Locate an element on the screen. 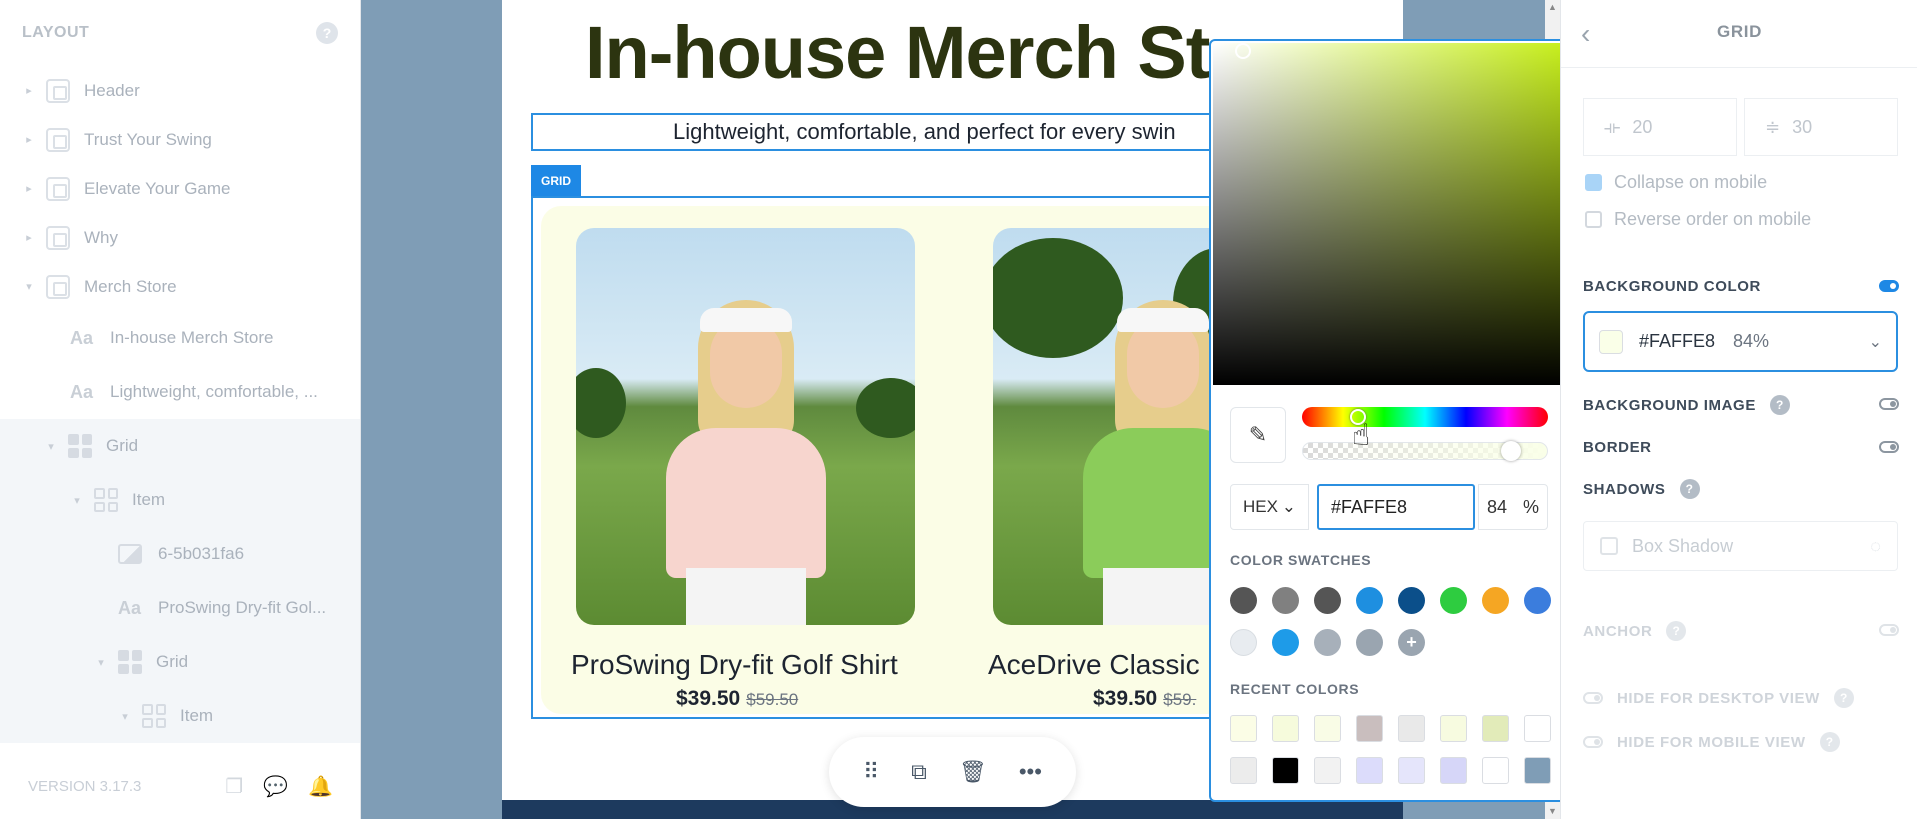  row-gap-input: ≑ 30 is located at coordinates (1821, 127).